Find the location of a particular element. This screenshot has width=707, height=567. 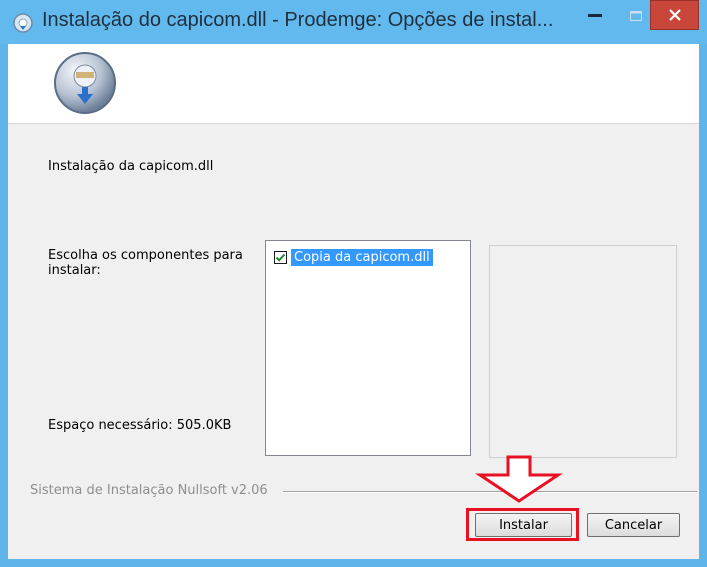

list-item: Copia da capicom.dll is located at coordinates (353, 257).